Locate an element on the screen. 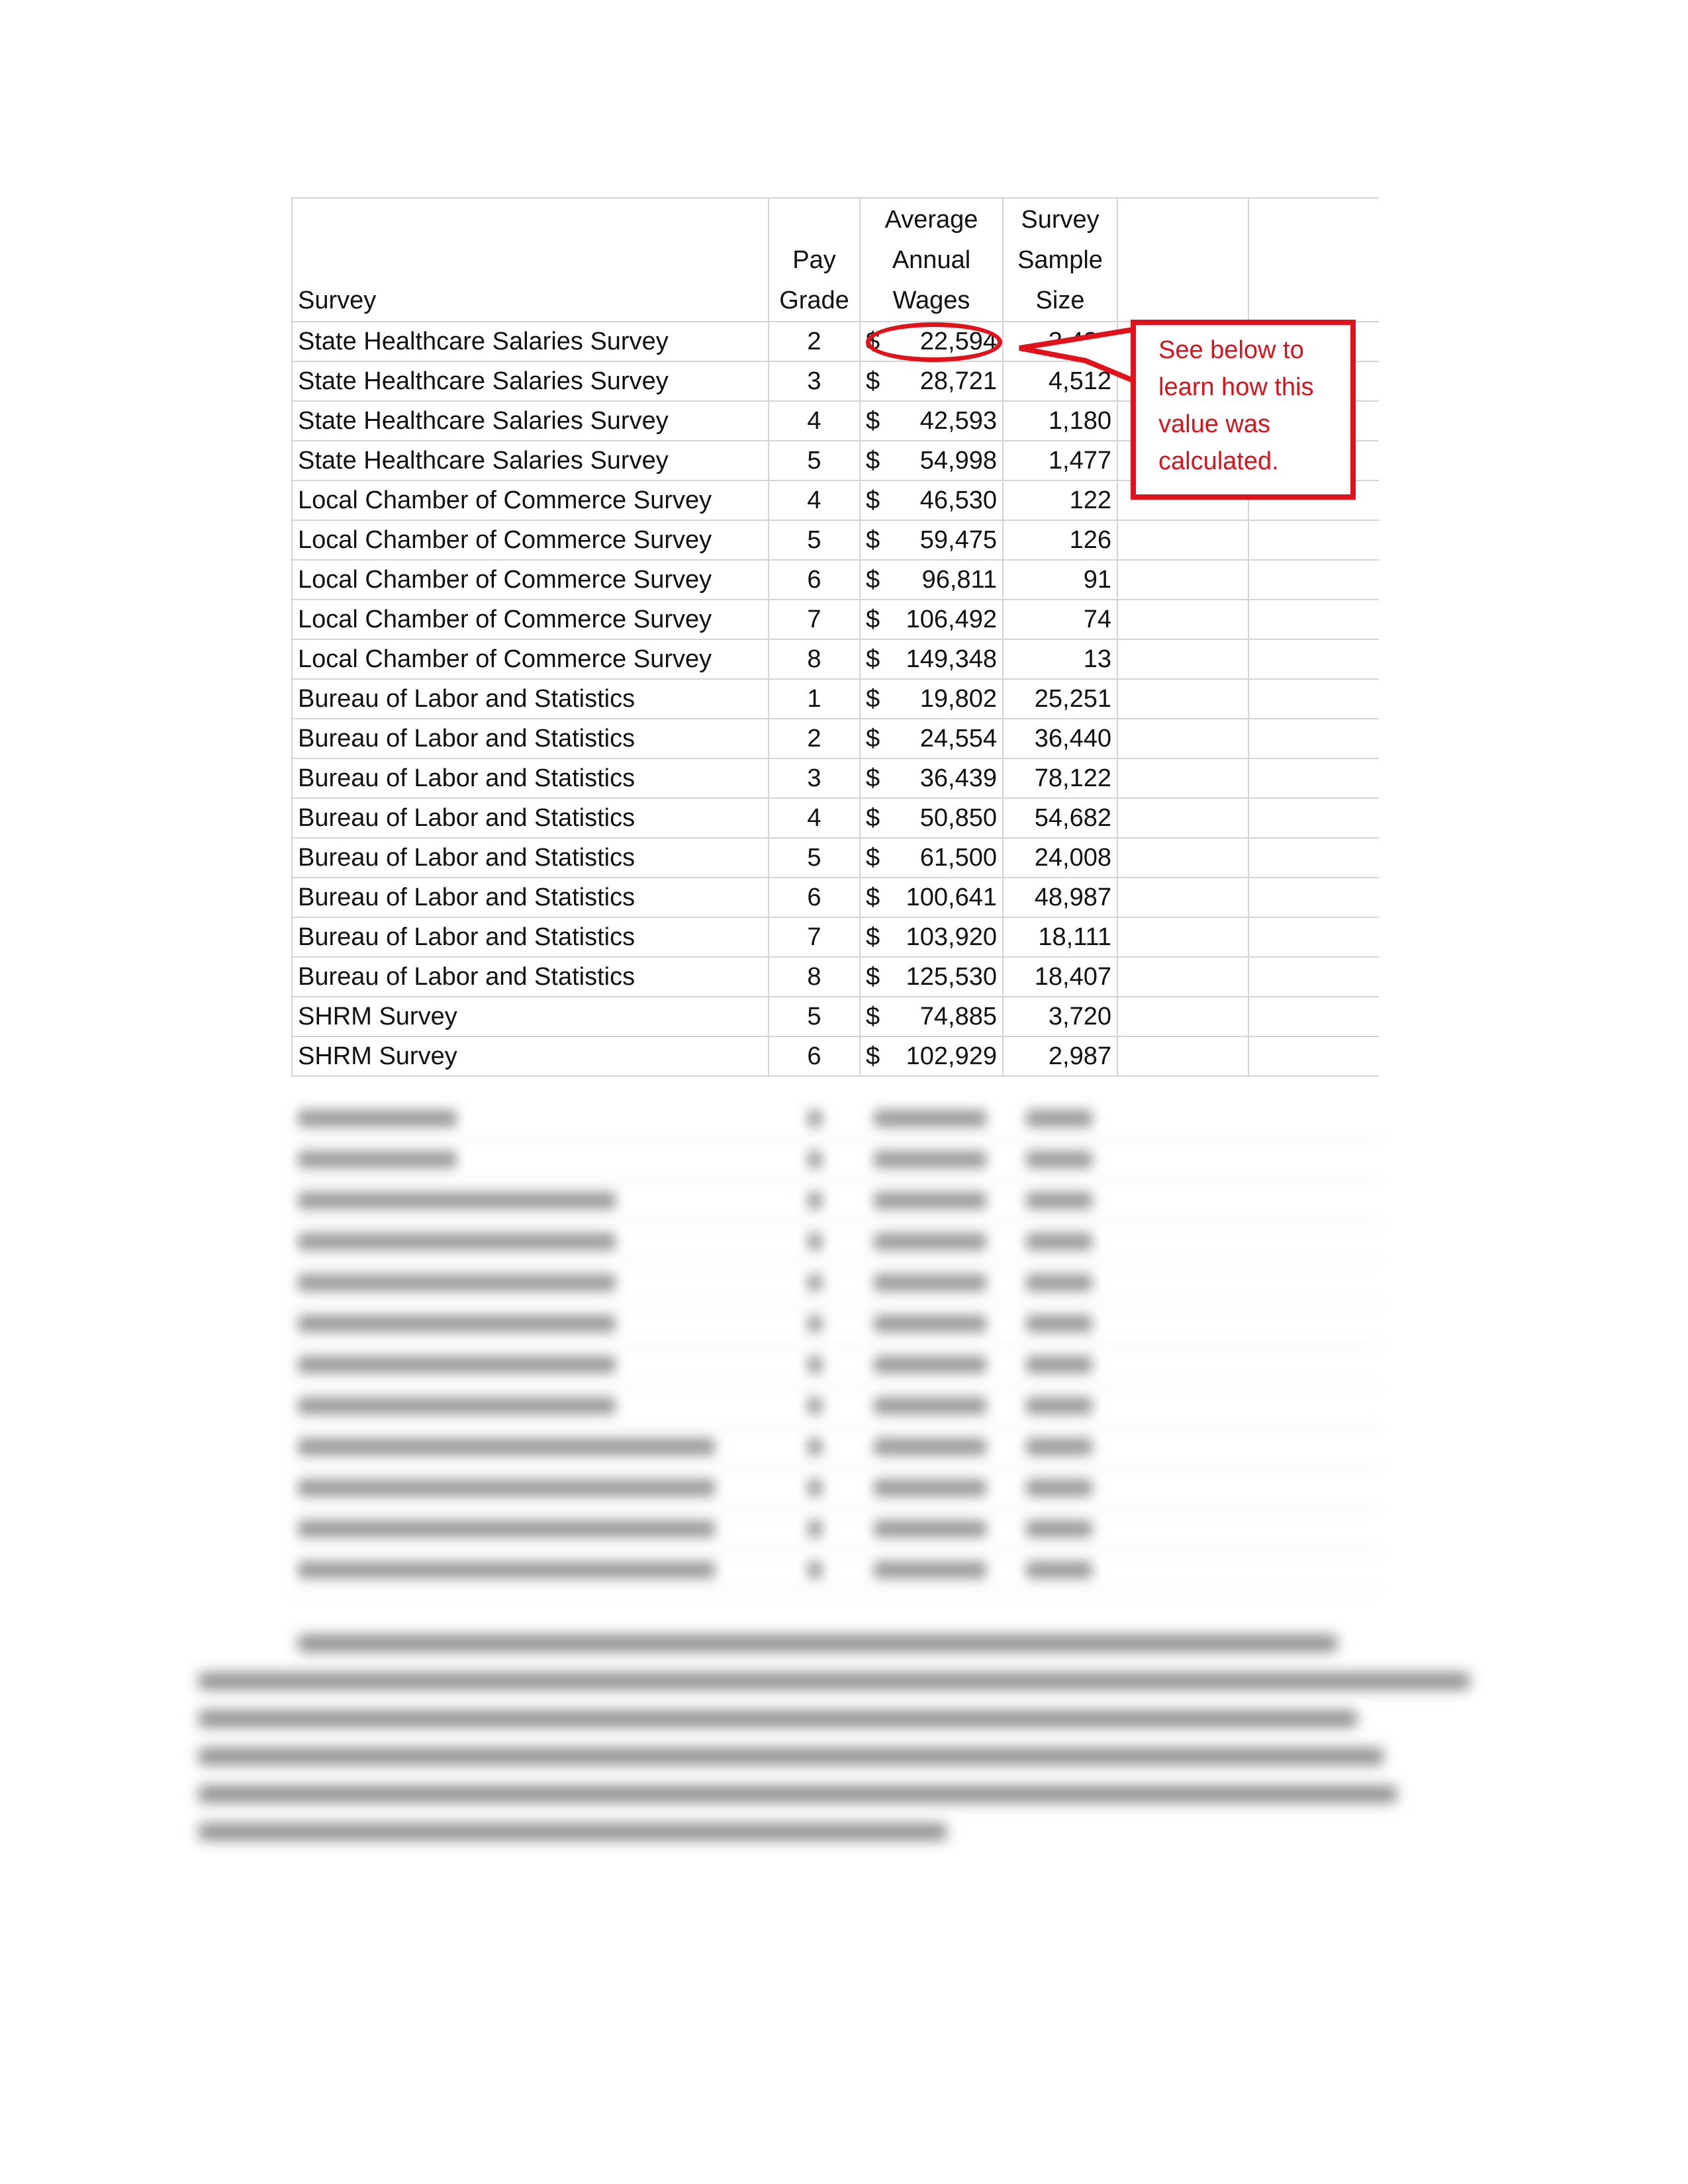 Image resolution: width=1688 pixels, height=2184 pixels. callout-line: value was is located at coordinates (1214, 424).